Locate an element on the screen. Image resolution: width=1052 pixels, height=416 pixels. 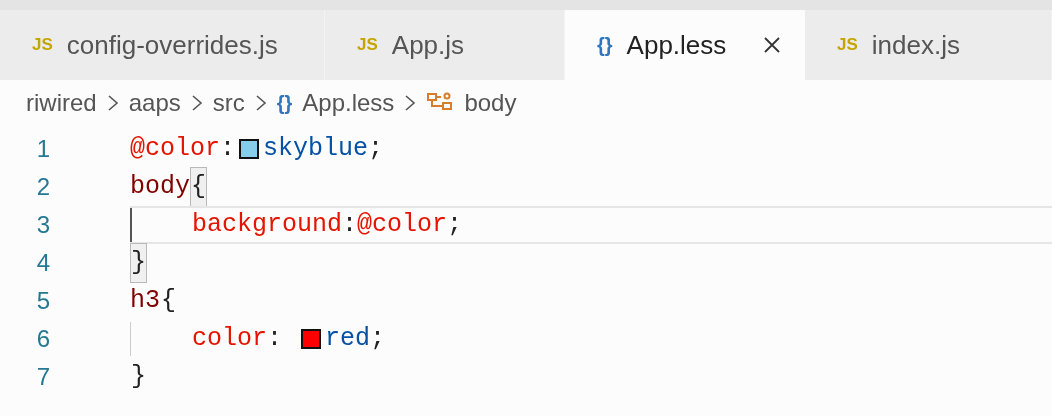
code-token: h3 is located at coordinates (145, 301).